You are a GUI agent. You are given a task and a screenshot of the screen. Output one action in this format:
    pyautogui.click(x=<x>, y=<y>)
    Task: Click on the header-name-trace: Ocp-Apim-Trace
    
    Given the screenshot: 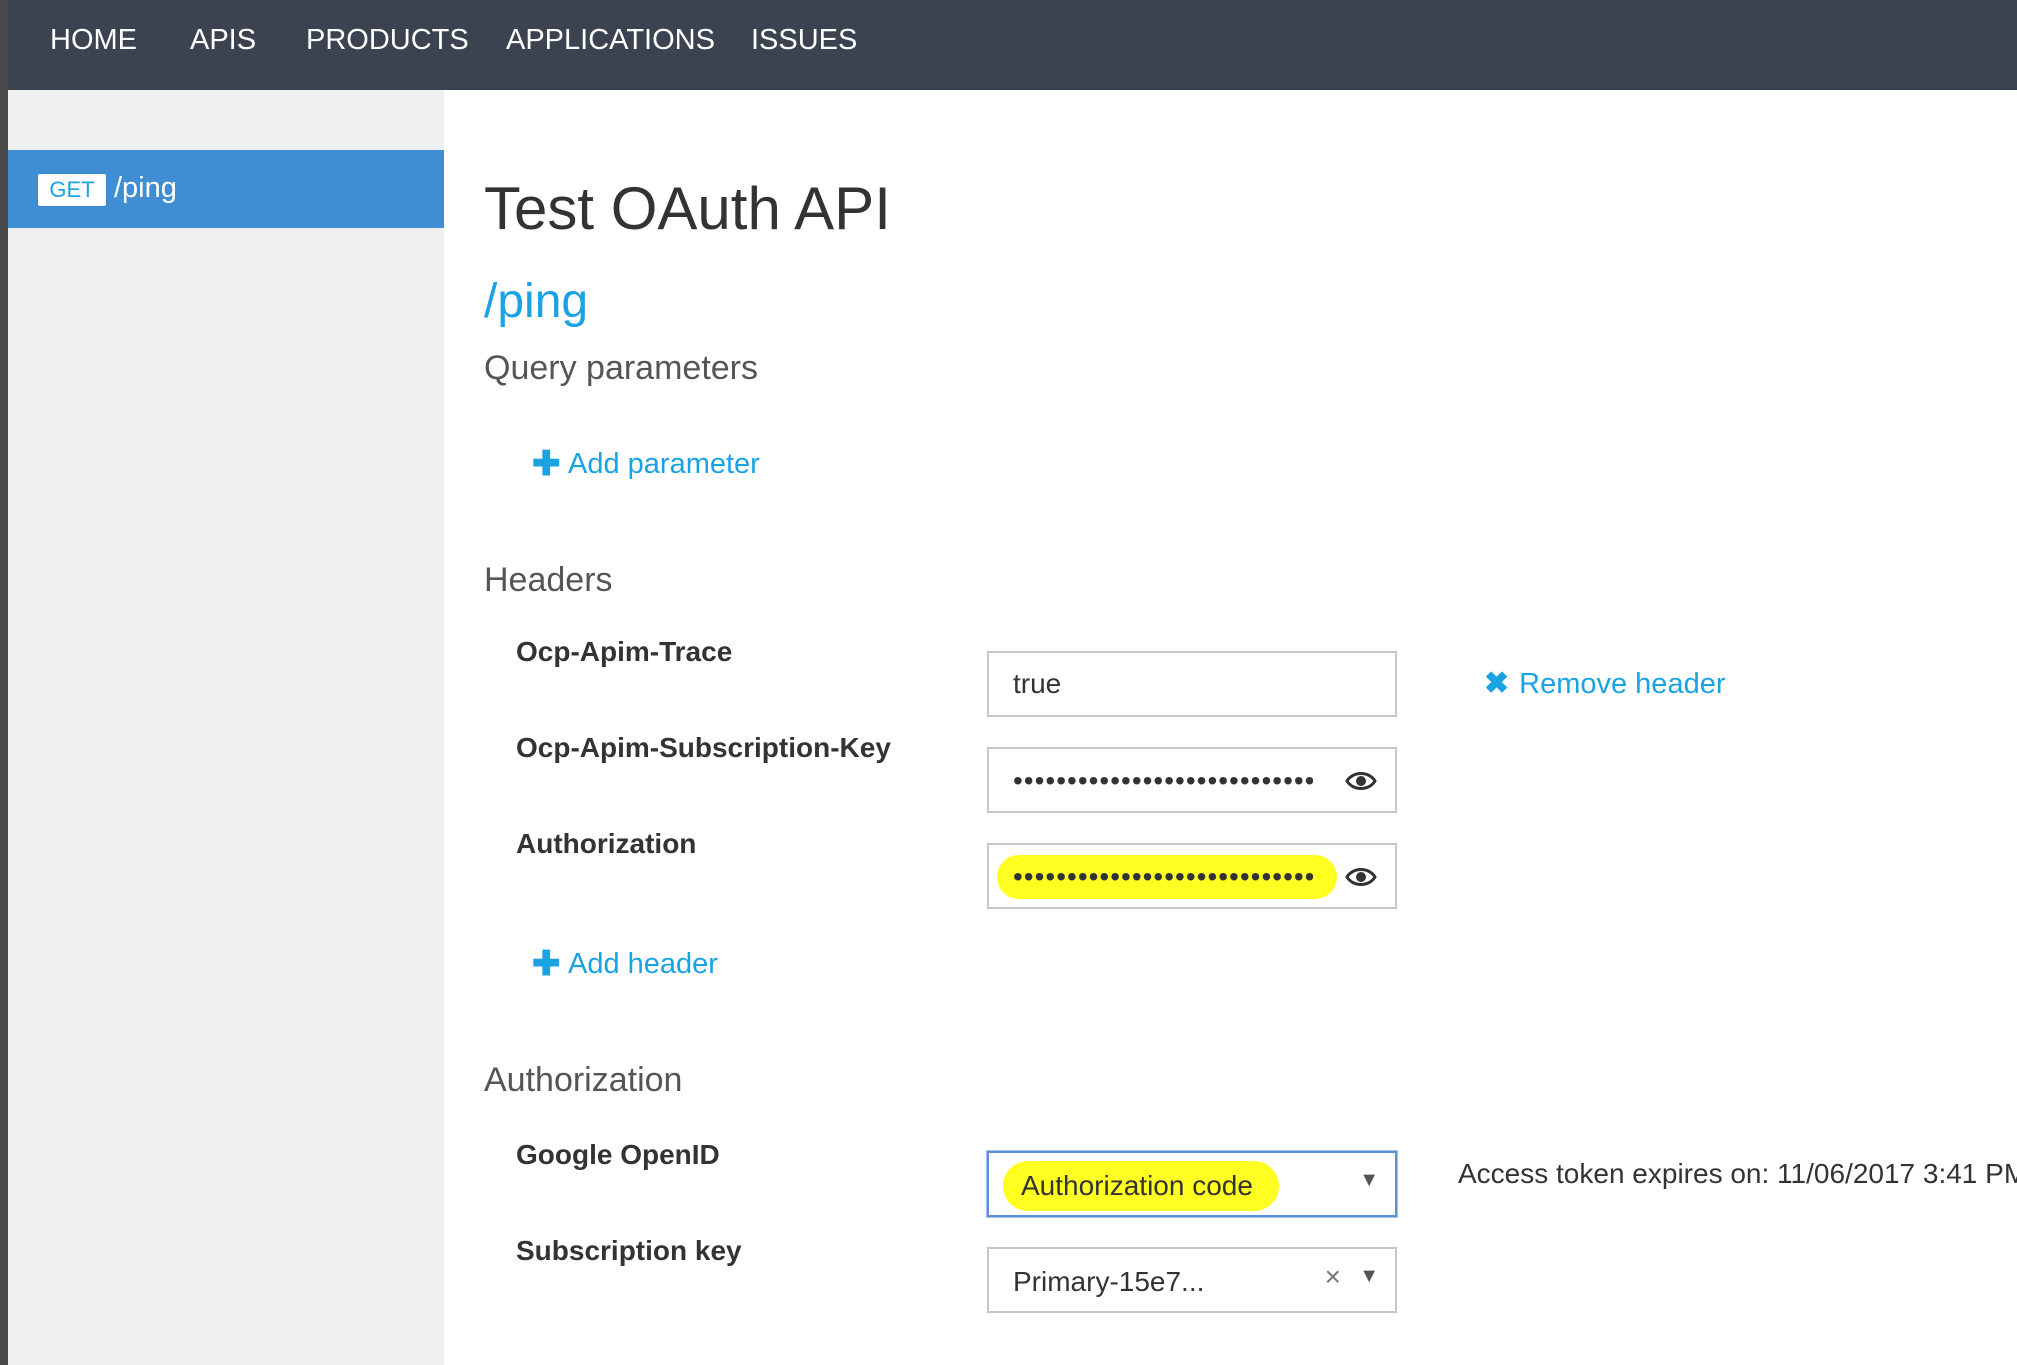 What is the action you would take?
    pyautogui.click(x=624, y=651)
    